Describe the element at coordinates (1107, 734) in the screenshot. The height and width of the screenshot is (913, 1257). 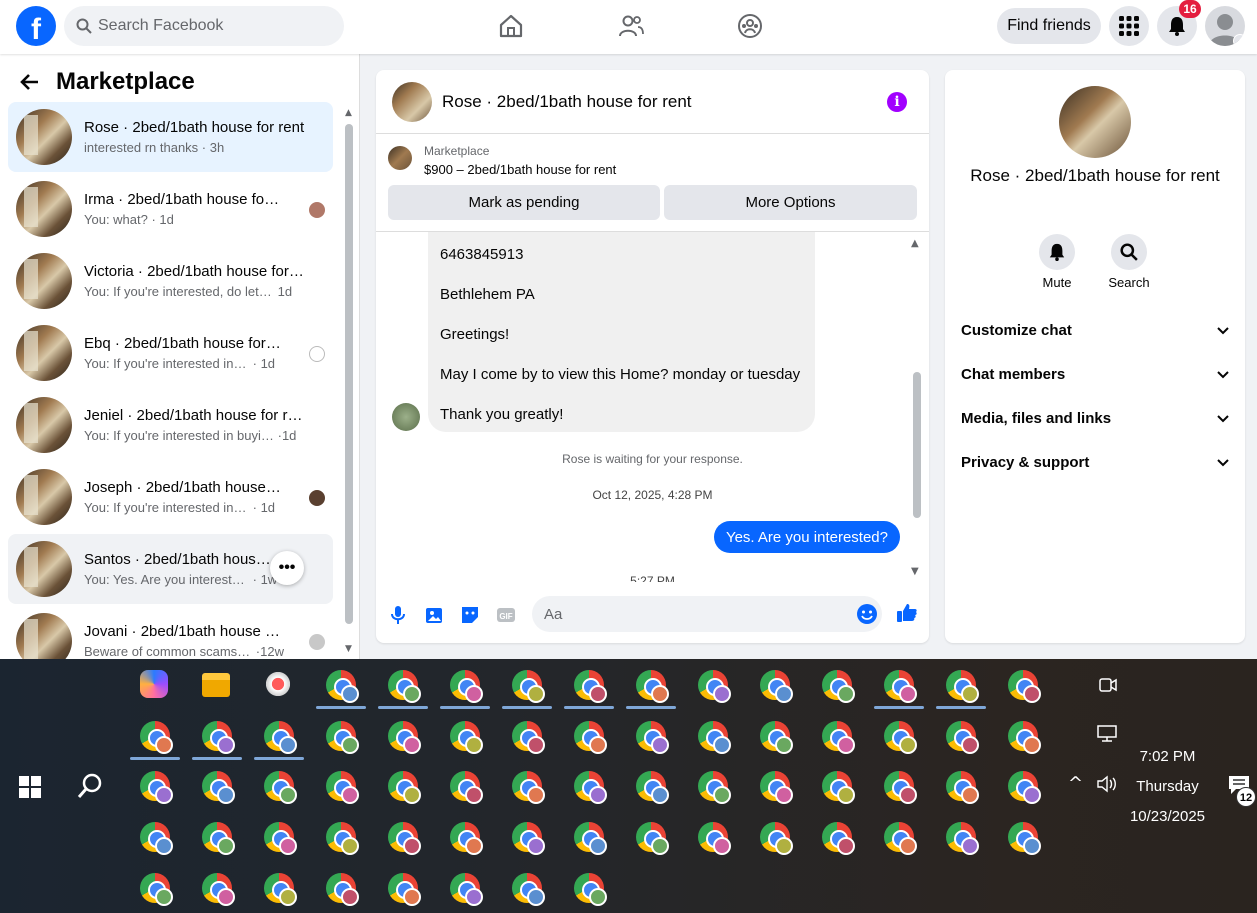
I see `network-icon` at that location.